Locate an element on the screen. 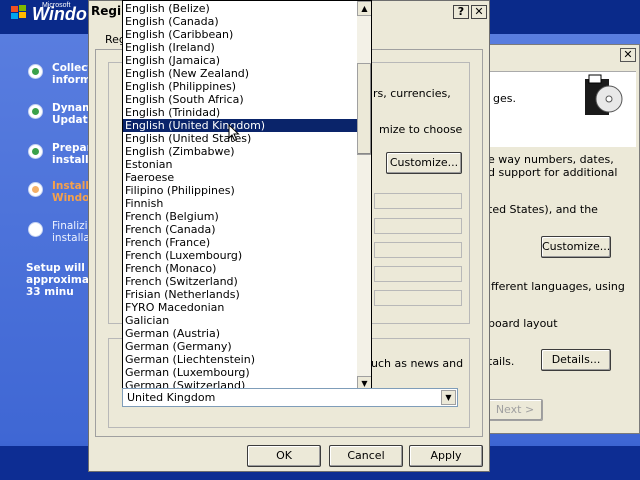 The height and width of the screenshot is (480, 640). sample-currency-field is located at coordinates (418, 226).